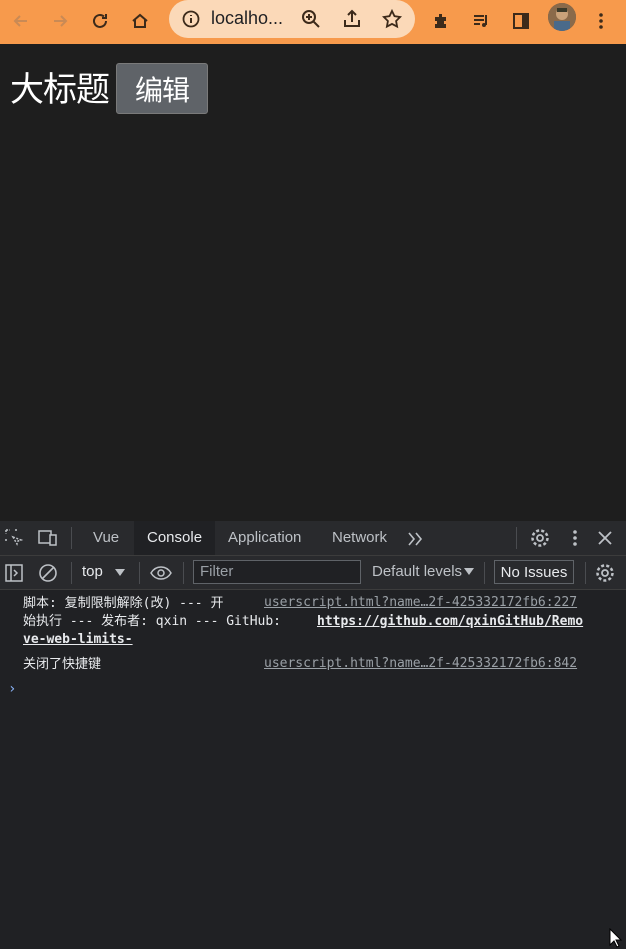  Describe the element at coordinates (175, 538) in the screenshot. I see `tab-console: Console` at that location.